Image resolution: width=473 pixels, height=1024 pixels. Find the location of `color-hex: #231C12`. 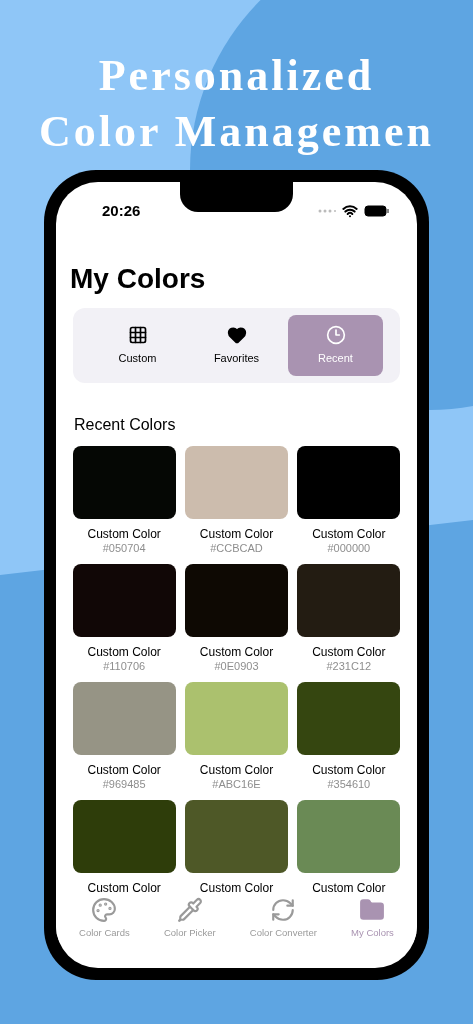

color-hex: #231C12 is located at coordinates (349, 666).